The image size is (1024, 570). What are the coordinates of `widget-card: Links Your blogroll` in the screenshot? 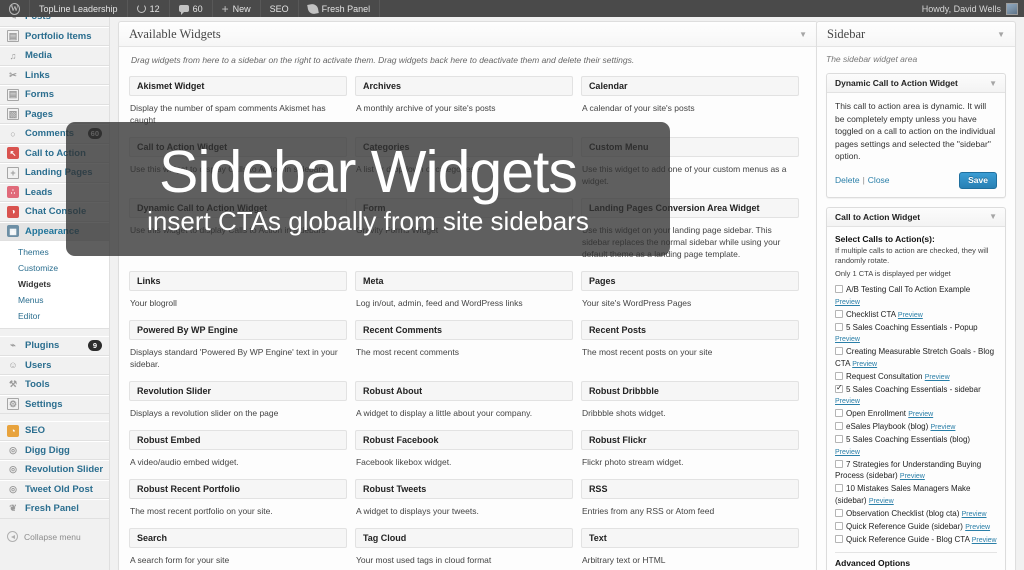 It's located at (242, 290).